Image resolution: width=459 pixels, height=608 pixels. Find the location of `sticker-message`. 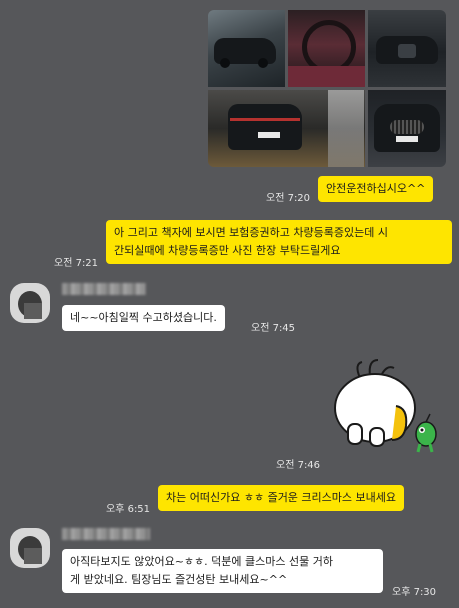

sticker-message is located at coordinates (386, 406).